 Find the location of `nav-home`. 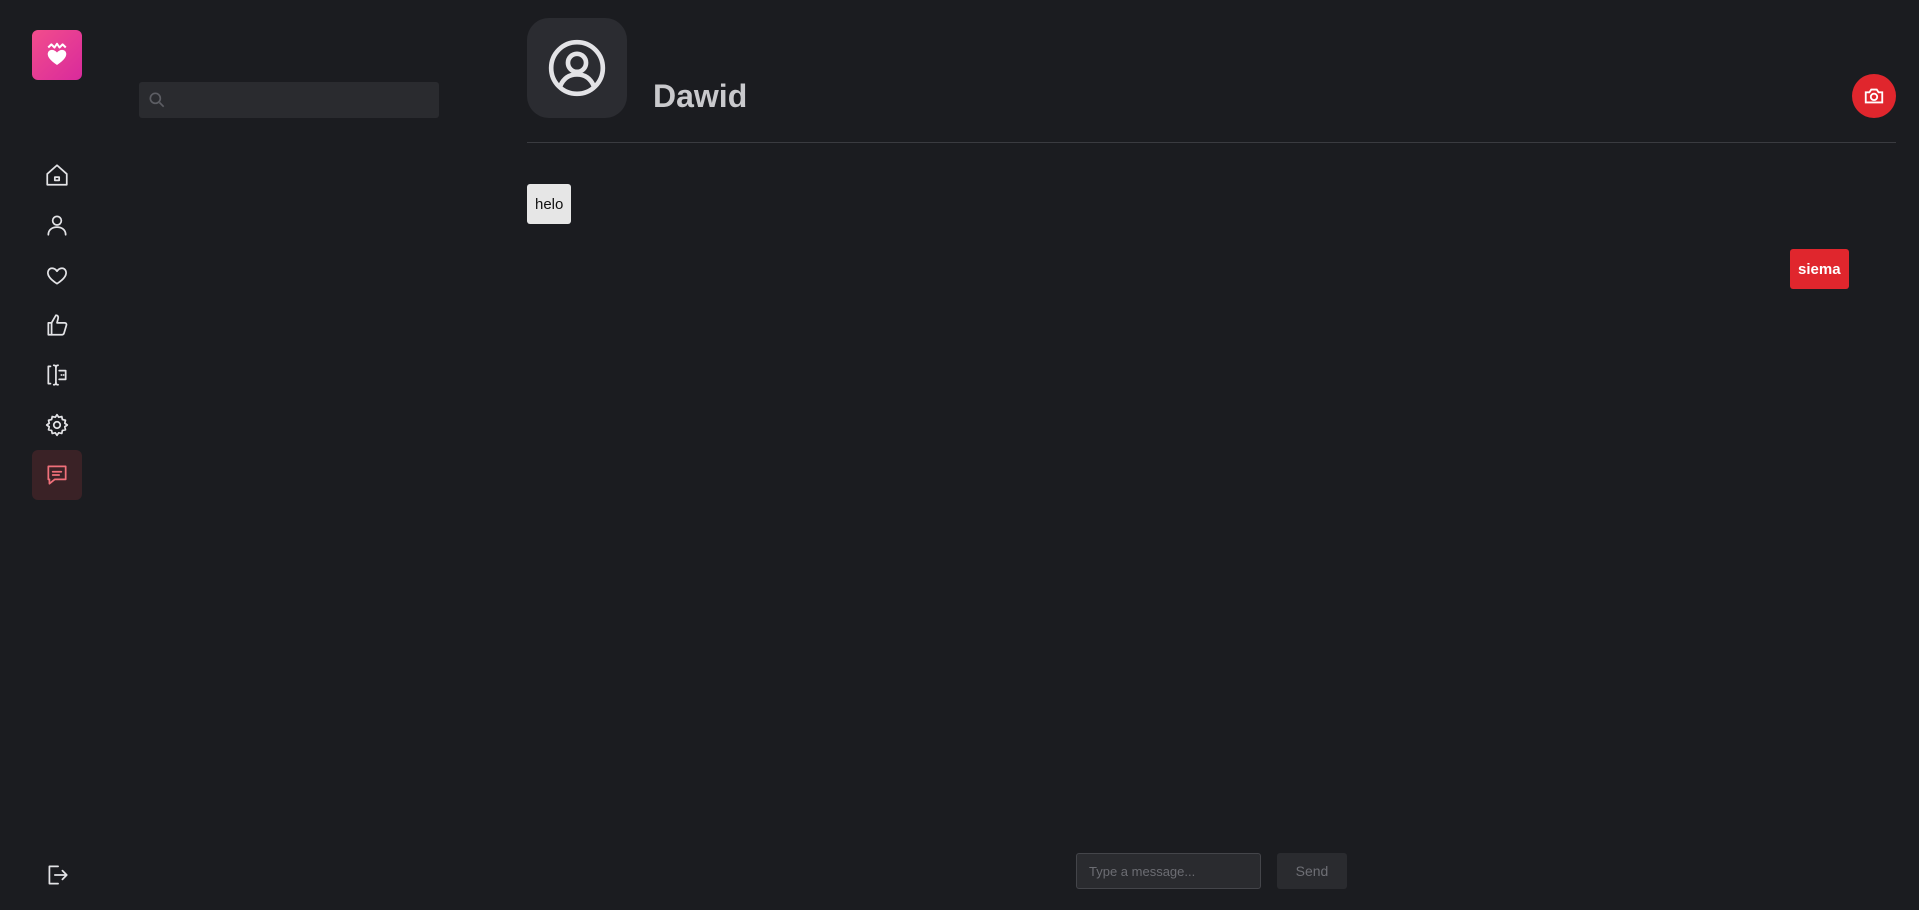

nav-home is located at coordinates (57, 175).